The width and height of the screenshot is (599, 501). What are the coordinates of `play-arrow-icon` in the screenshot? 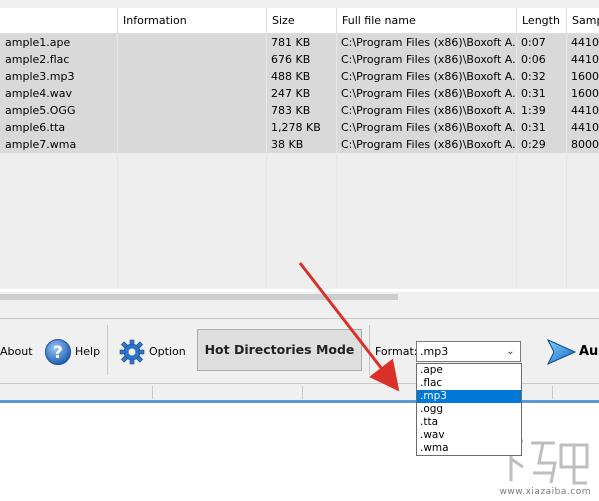 It's located at (561, 352).